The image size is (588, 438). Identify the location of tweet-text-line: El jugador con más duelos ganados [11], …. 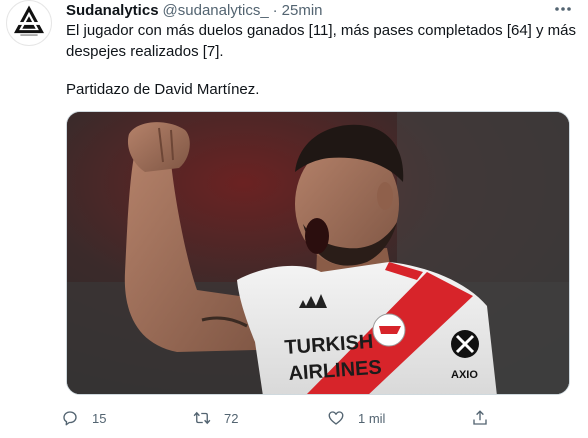
(321, 30).